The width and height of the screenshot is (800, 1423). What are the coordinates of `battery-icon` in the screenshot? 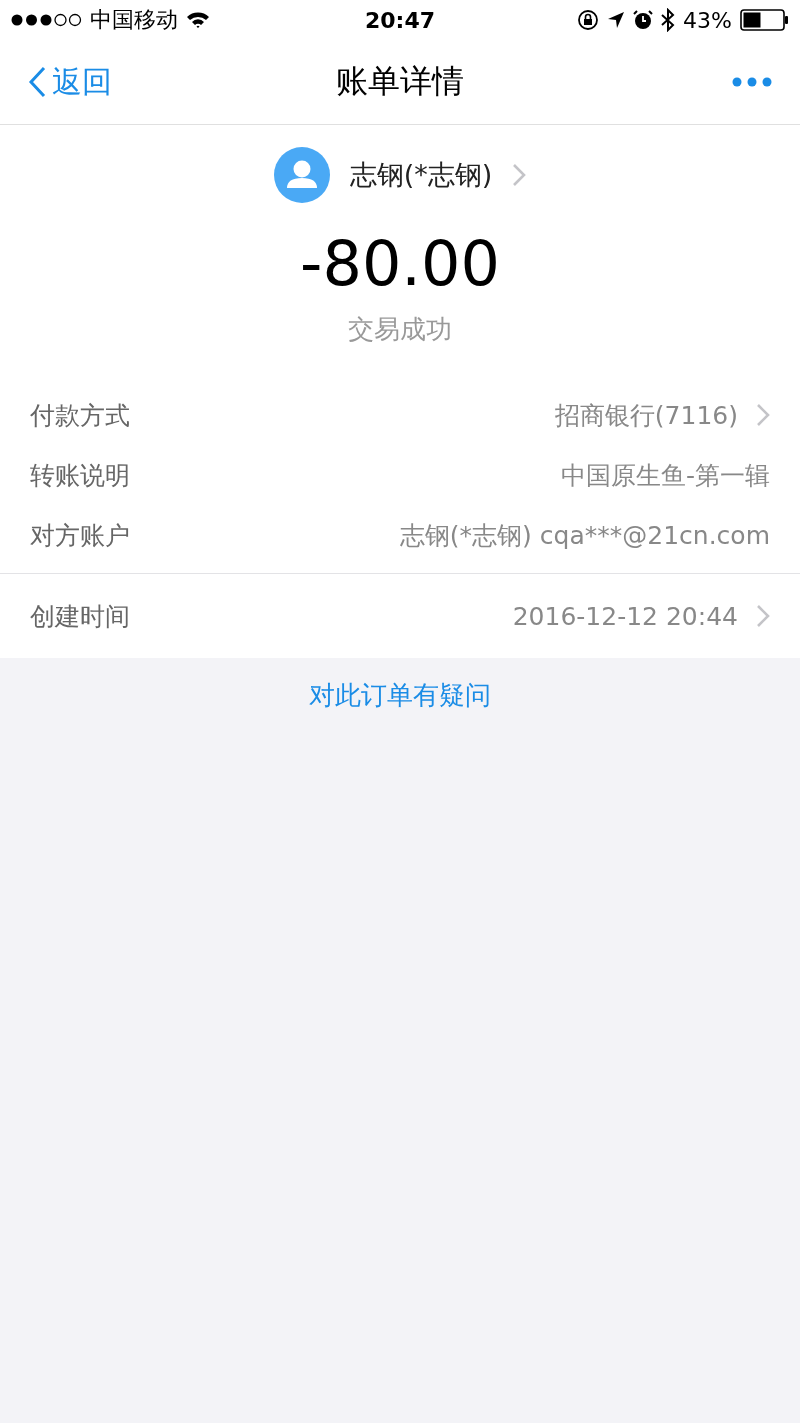 It's located at (765, 20).